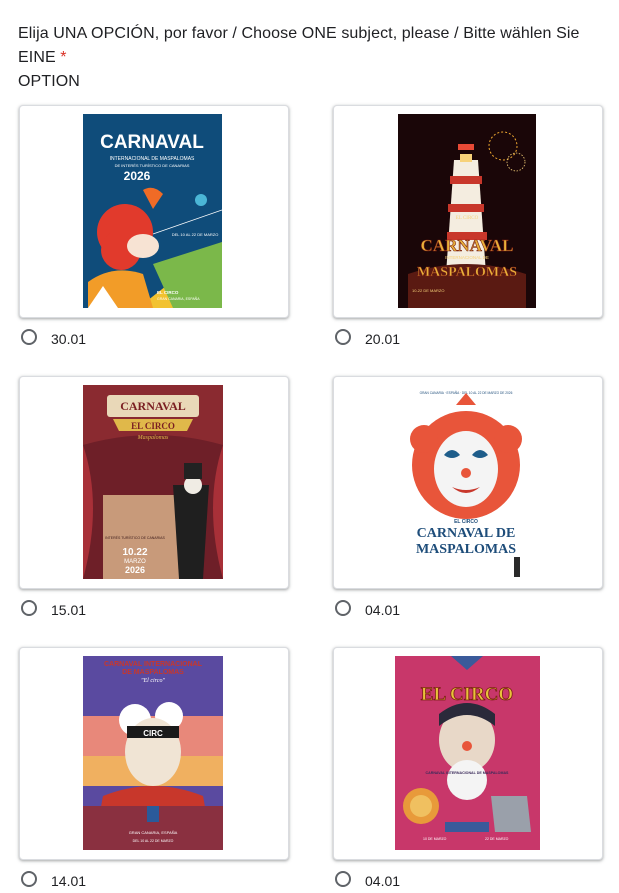 The height and width of the screenshot is (893, 619). Describe the element at coordinates (468, 773) in the screenshot. I see `poster-sub: CARNAVAL INTERNACIONAL DE MASPALOMAS` at that location.